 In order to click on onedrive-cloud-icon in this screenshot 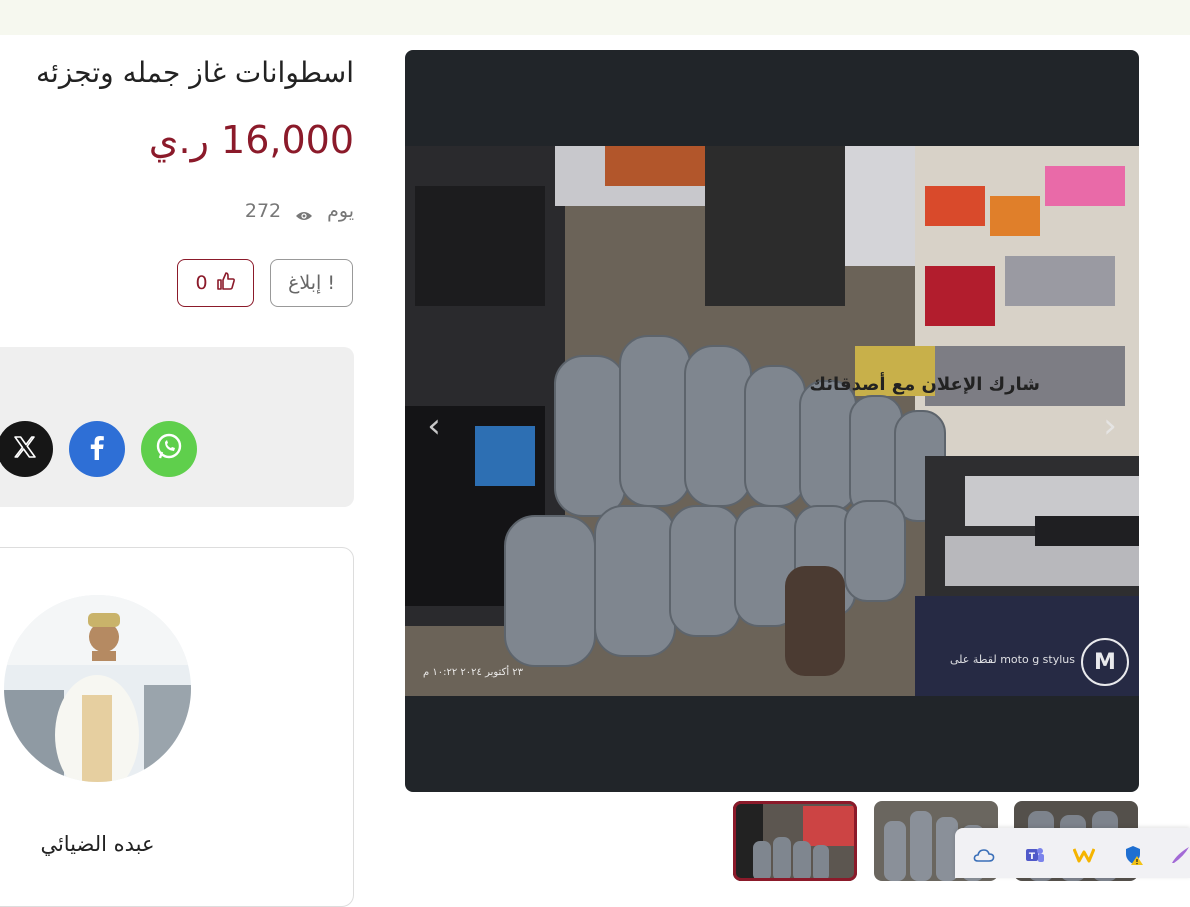, I will do `click(984, 855)`.